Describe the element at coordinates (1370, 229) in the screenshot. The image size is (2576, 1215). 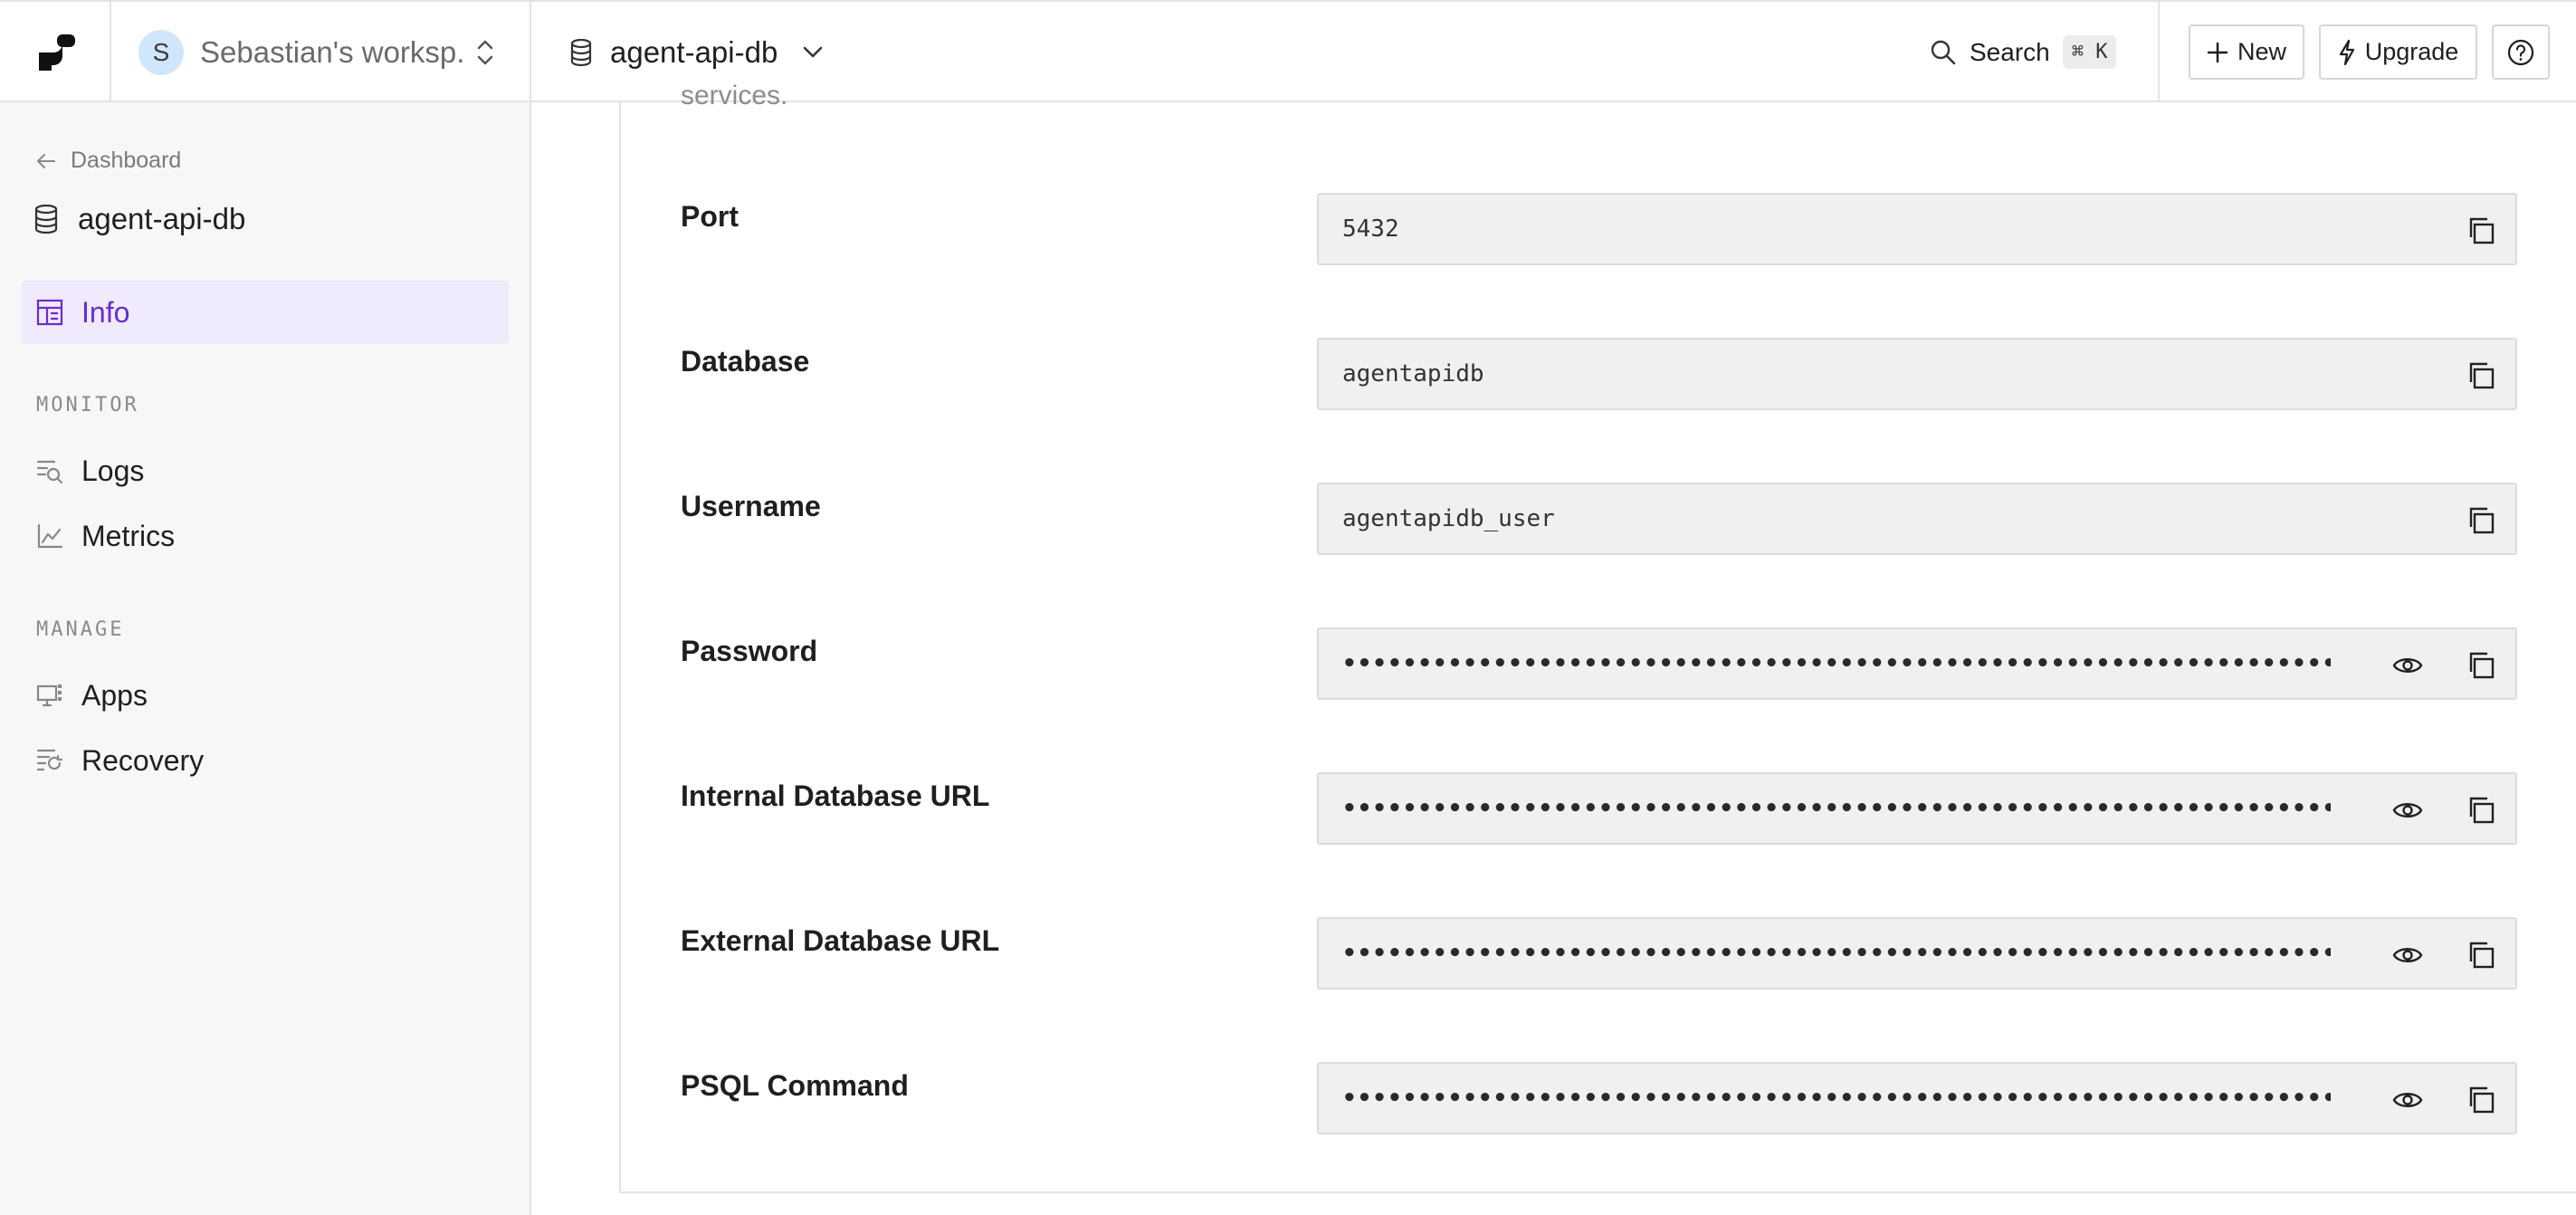
I see `credential-value: 5432` at that location.